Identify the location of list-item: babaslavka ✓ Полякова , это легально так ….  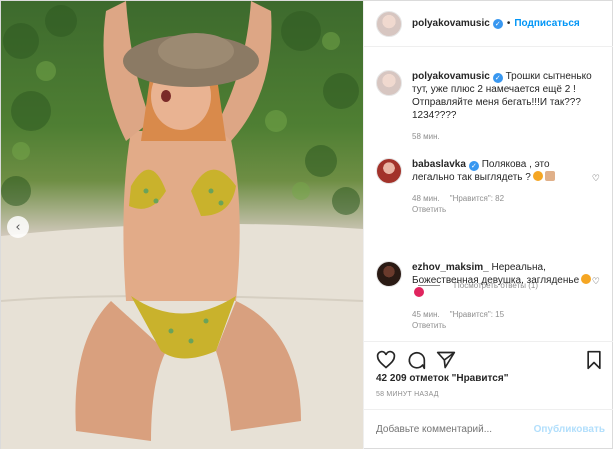
(491, 186).